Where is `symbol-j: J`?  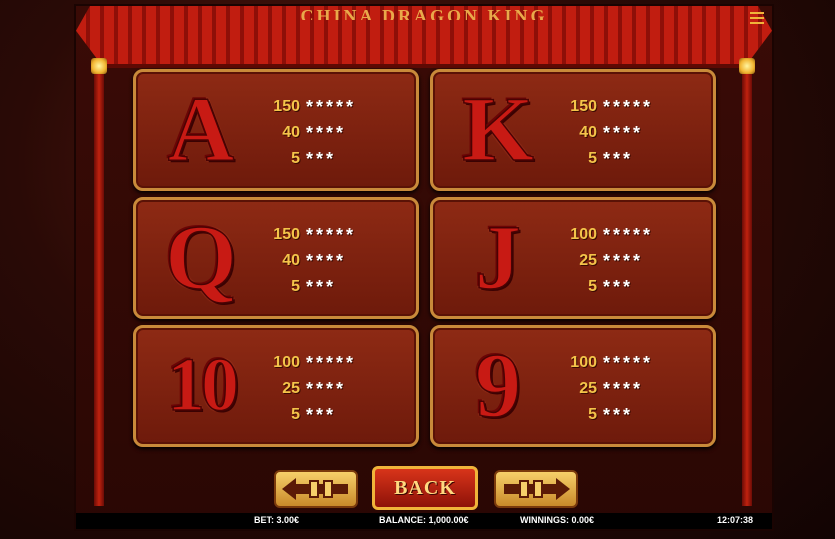
symbol-j: J is located at coordinates (498, 257).